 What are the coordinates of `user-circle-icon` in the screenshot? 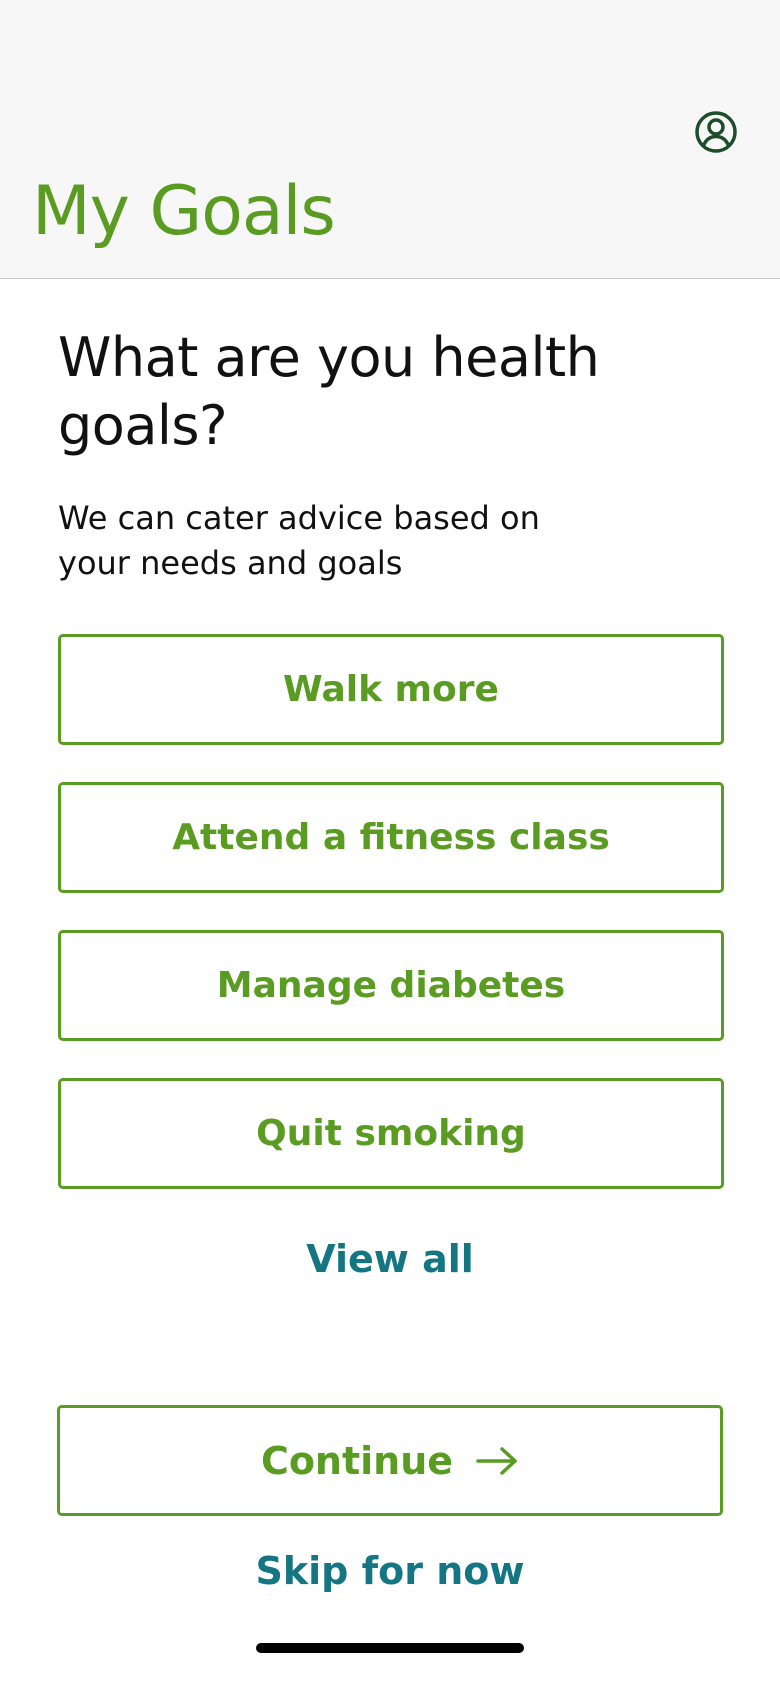 It's located at (716, 132).